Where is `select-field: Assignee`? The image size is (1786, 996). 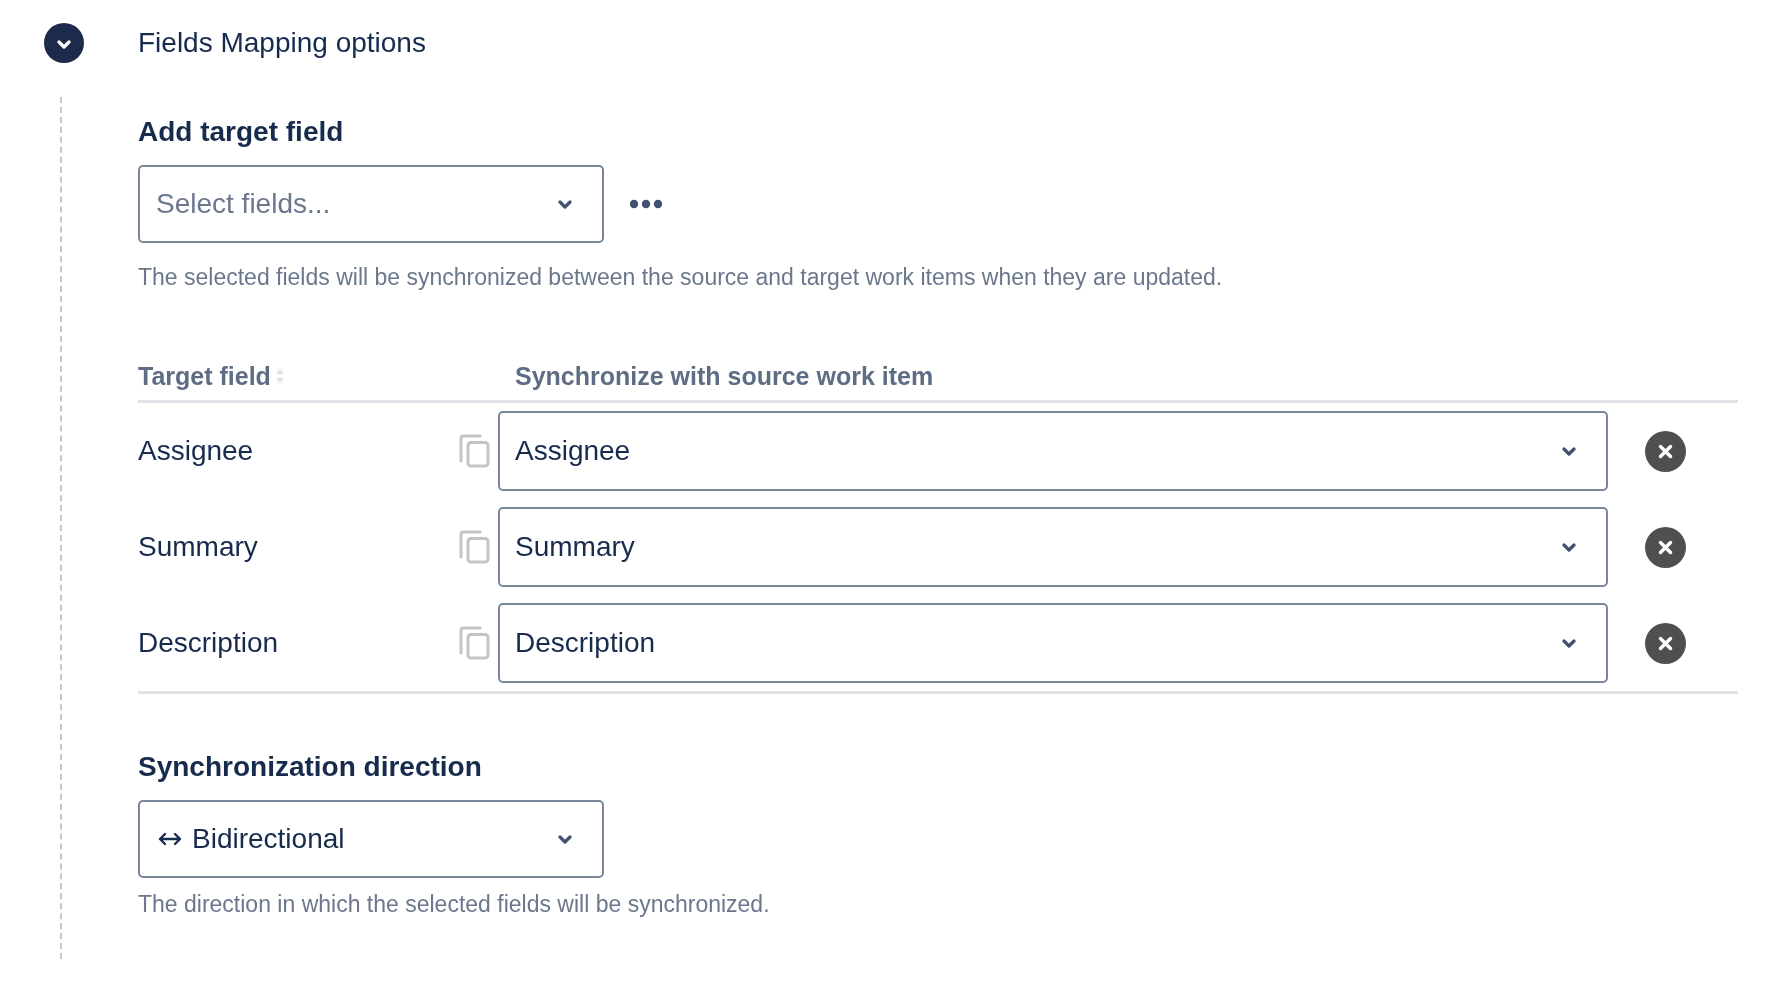 select-field: Assignee is located at coordinates (1053, 451).